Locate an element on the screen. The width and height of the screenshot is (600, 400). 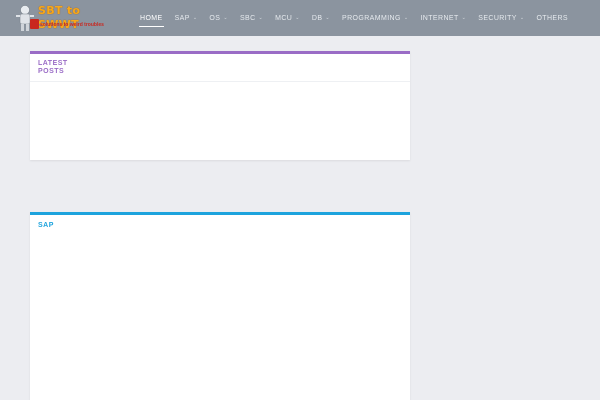
nav-item-mcu: MCU ⌄ is located at coordinates (287, 18).